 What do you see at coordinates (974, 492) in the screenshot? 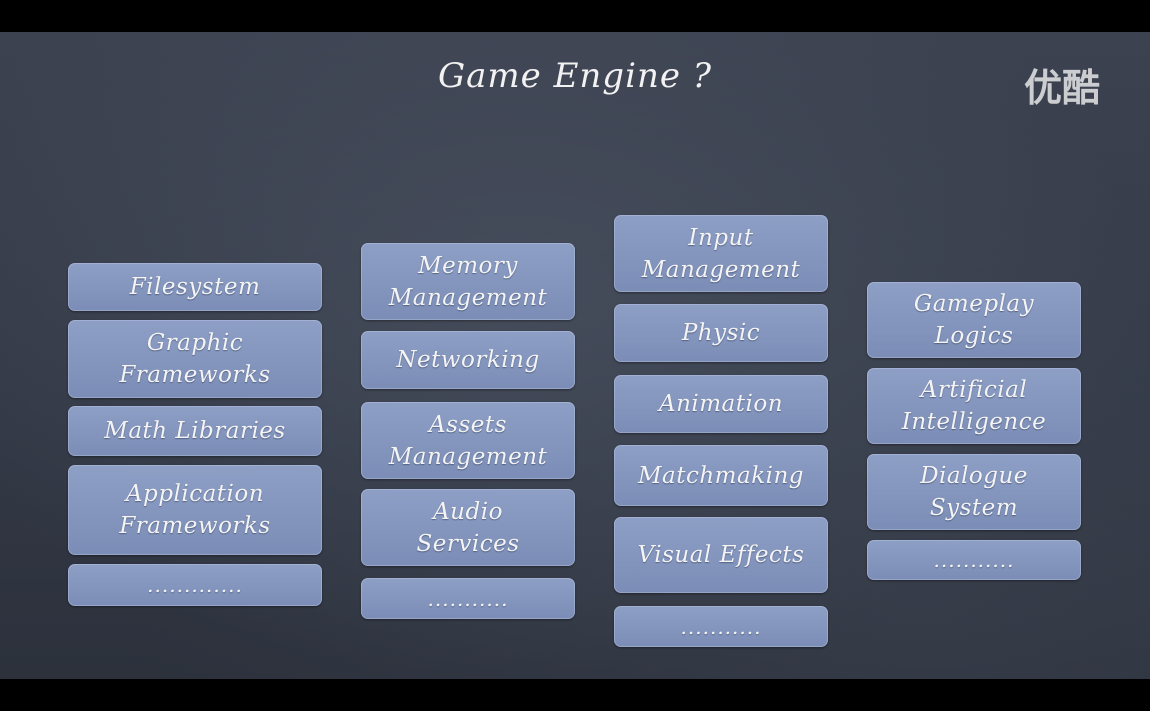
I see `box-dialogue-system: Dialogue System` at bounding box center [974, 492].